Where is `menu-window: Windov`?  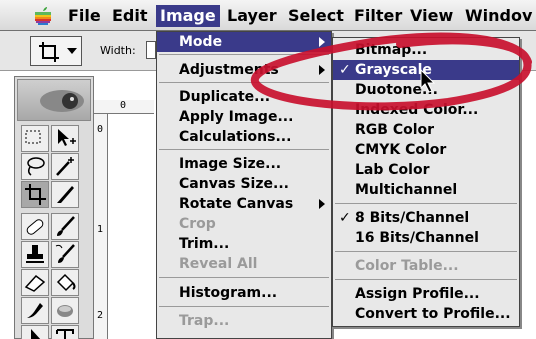 menu-window: Windov is located at coordinates (498, 16).